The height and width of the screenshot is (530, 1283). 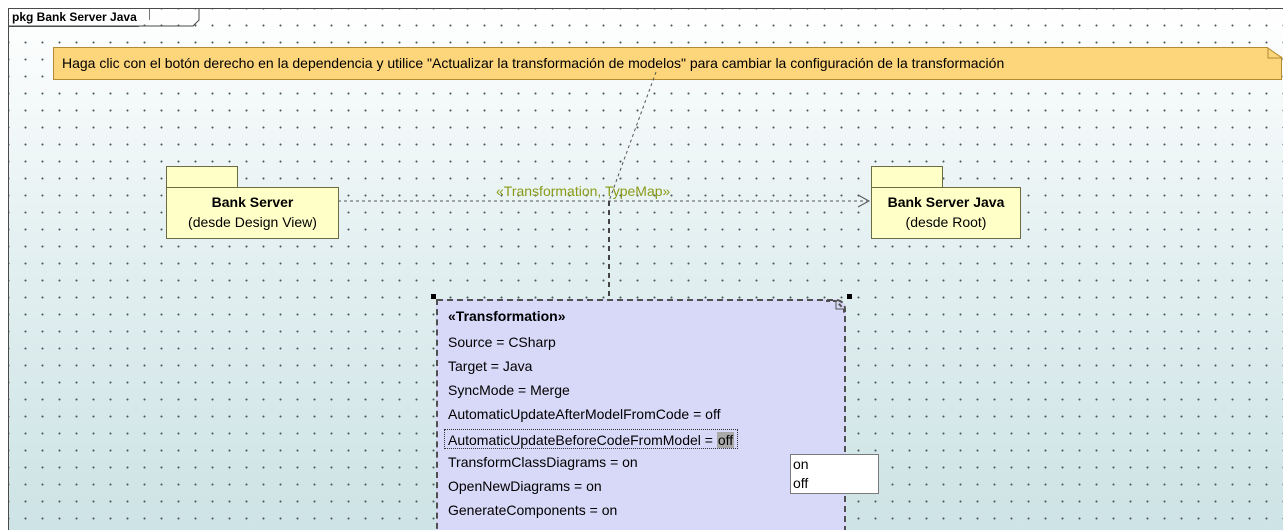 I want to click on package-origin: (desde Design View), so click(x=252, y=222).